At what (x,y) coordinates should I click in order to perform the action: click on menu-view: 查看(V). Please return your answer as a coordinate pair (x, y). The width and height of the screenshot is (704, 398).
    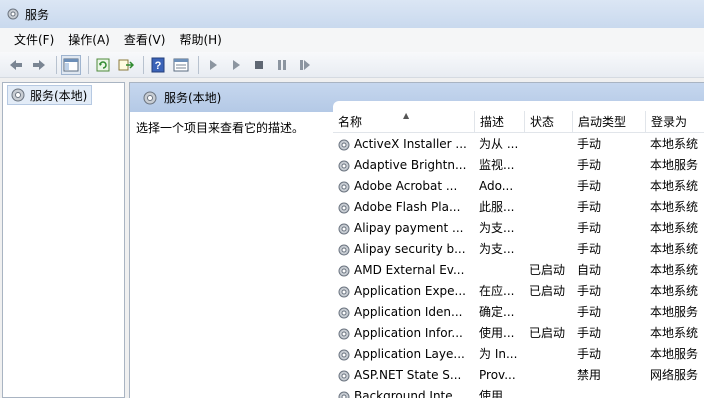
    Looking at the image, I should click on (145, 40).